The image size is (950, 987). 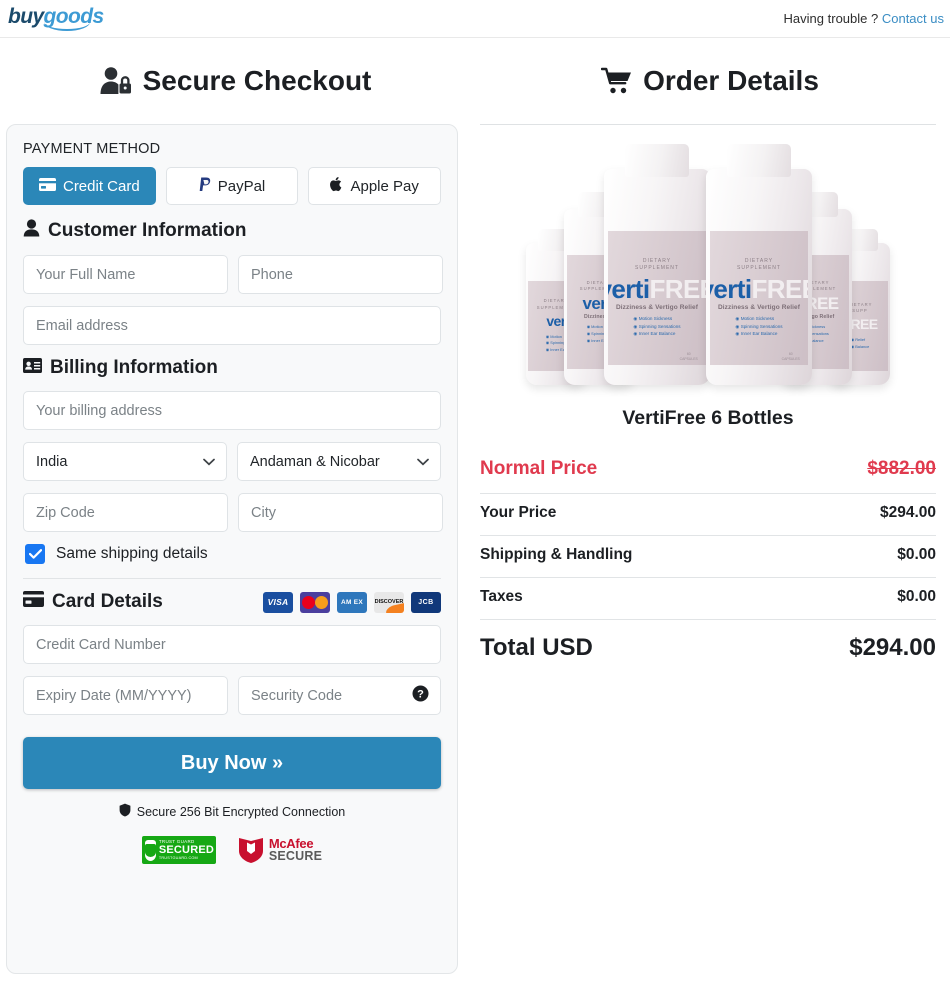 I want to click on card-details-header-row: Card Details VISA AM EX DISCOVER JCB, so click(x=232, y=602).